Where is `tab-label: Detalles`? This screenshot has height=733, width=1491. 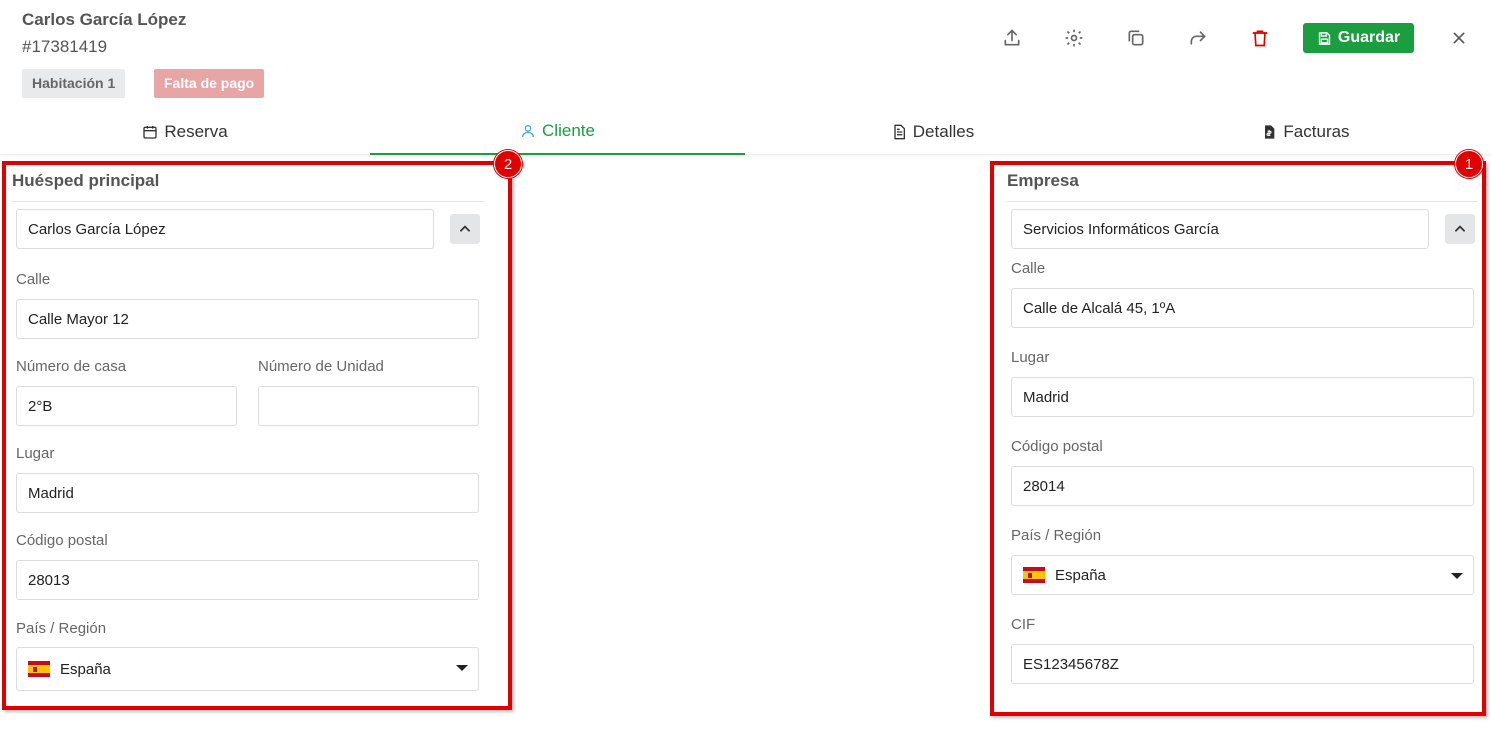 tab-label: Detalles is located at coordinates (943, 131).